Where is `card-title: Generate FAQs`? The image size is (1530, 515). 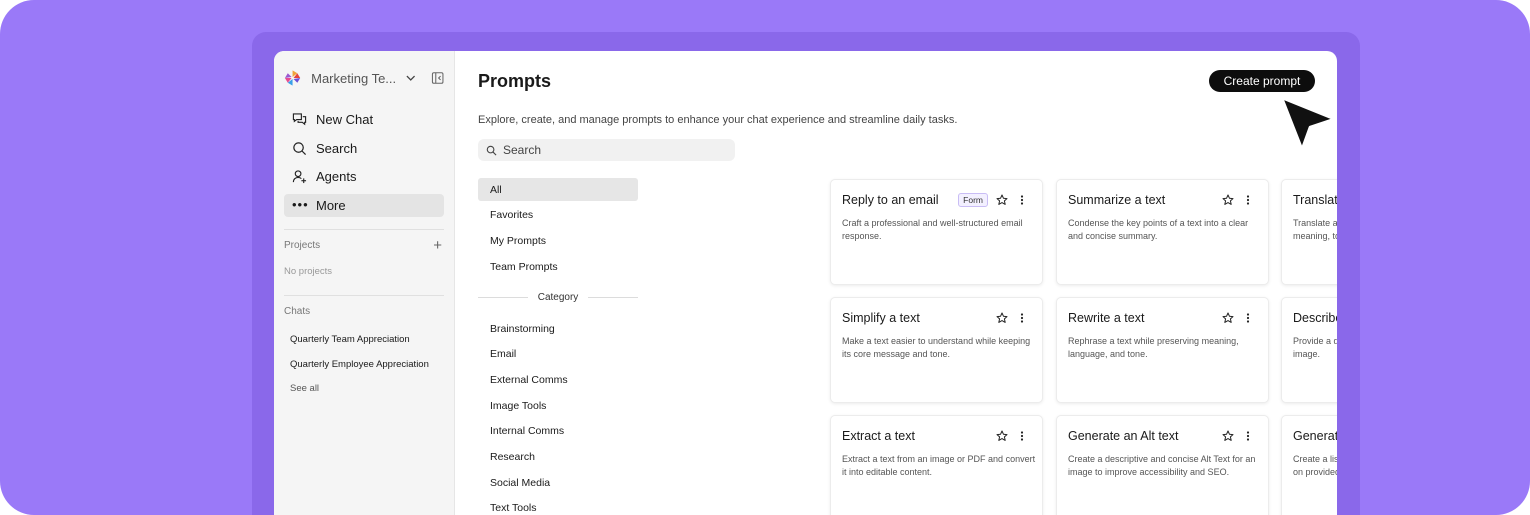
card-title: Generate FAQs is located at coordinates (1315, 436).